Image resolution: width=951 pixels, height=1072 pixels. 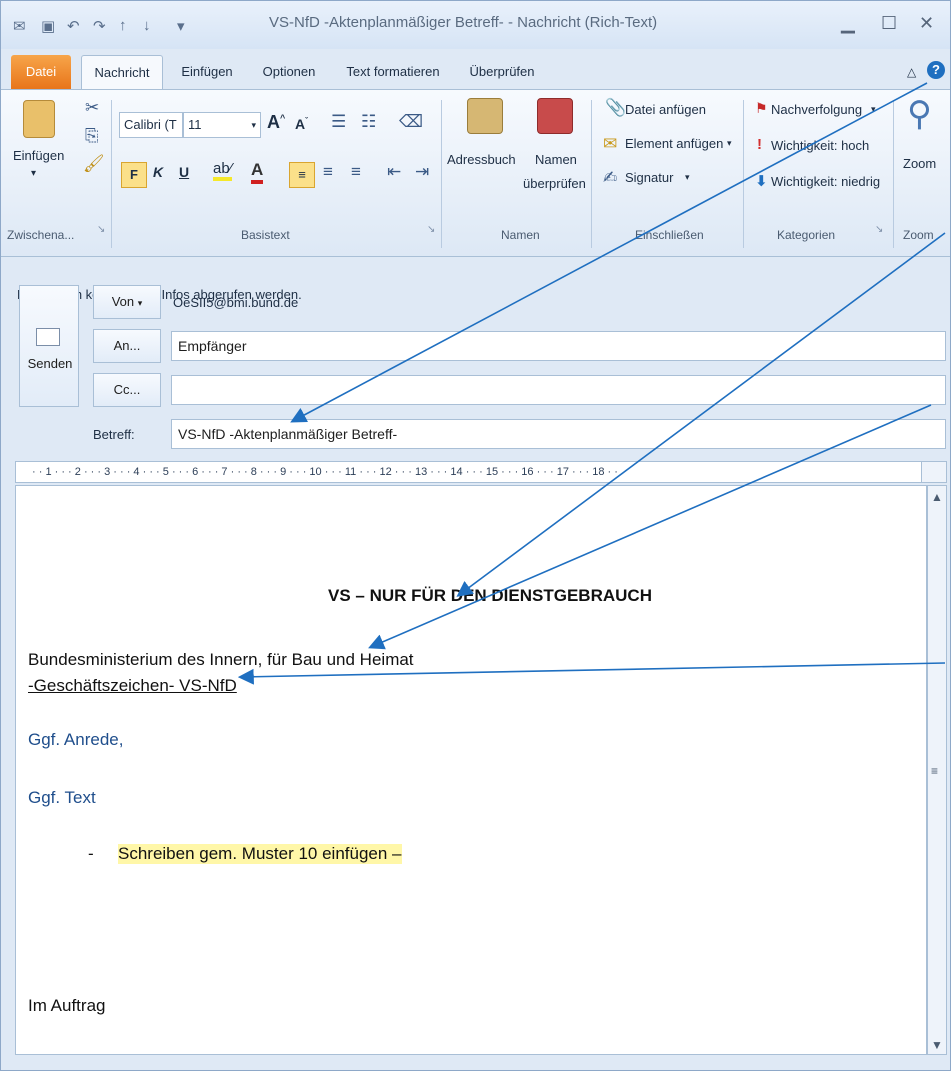 What do you see at coordinates (92, 136) in the screenshot?
I see `copy-icon: ⎘` at bounding box center [92, 136].